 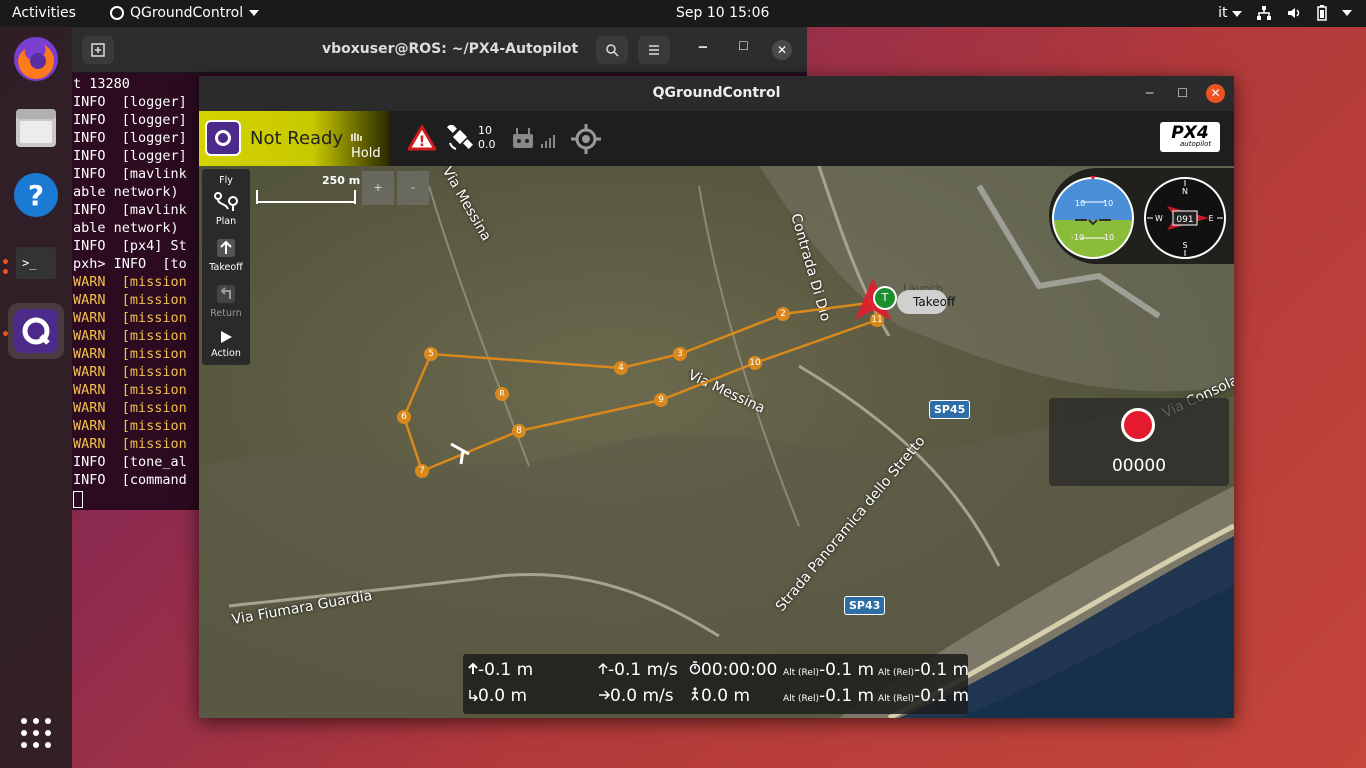 I want to click on compass-heading: 091, so click(x=1184, y=220).